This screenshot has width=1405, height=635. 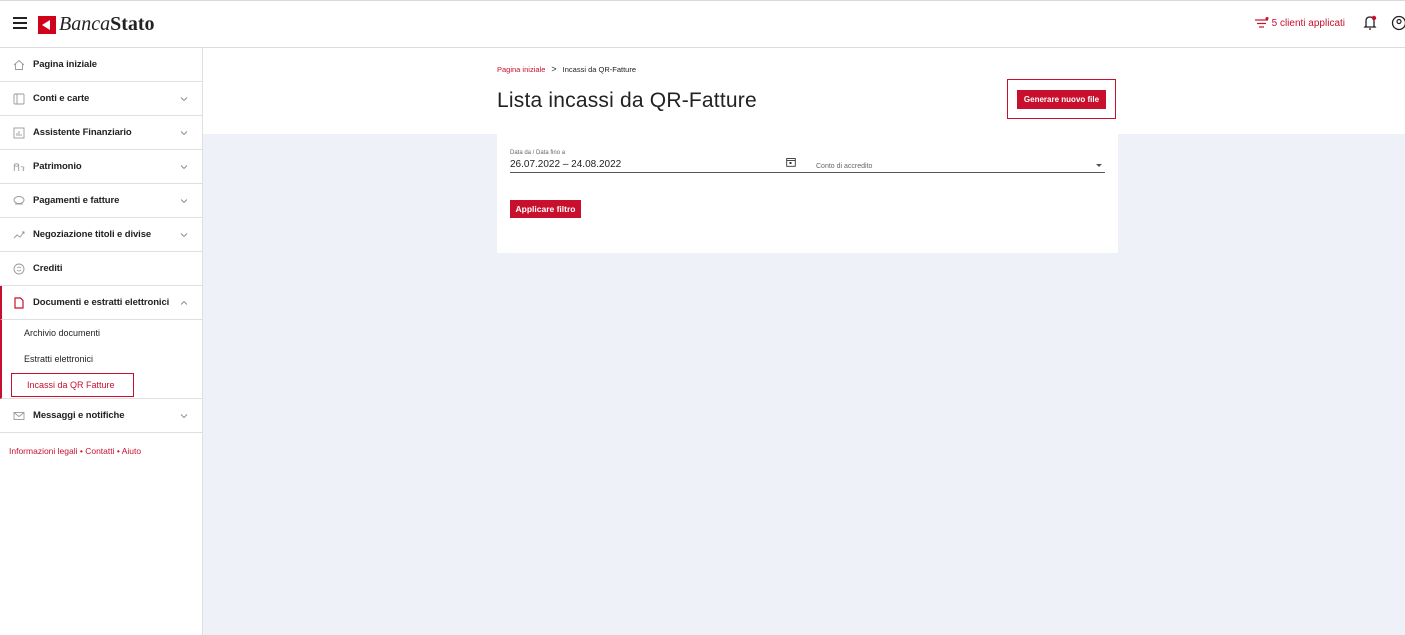 I want to click on submenu-item-electronic-statements: Estratti elettronici, so click(x=102, y=359).